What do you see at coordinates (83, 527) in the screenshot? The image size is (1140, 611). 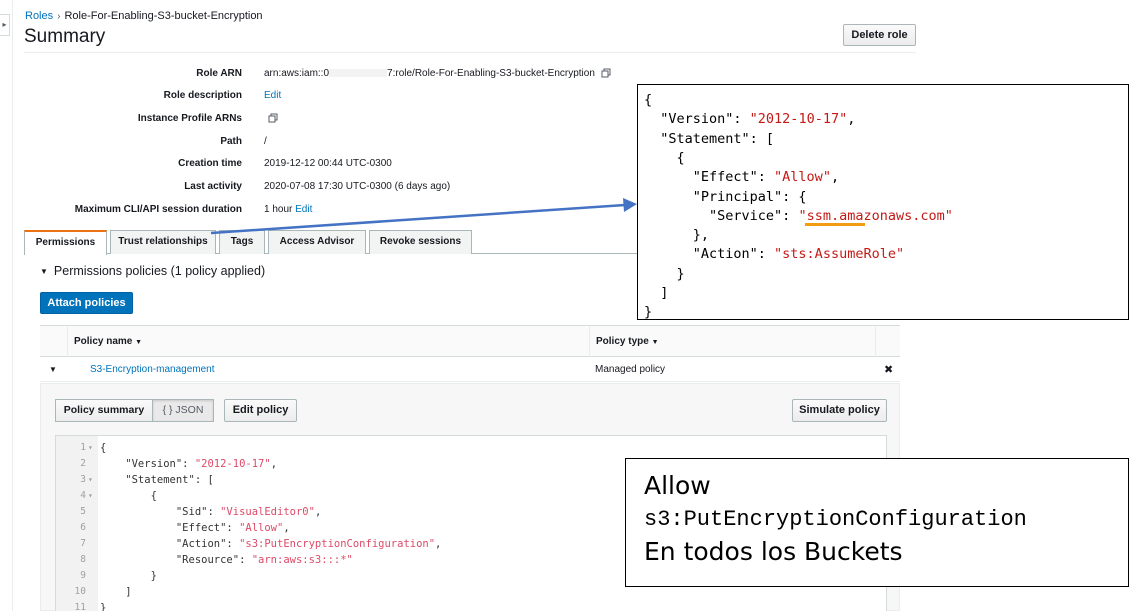 I see `line-number: 6` at bounding box center [83, 527].